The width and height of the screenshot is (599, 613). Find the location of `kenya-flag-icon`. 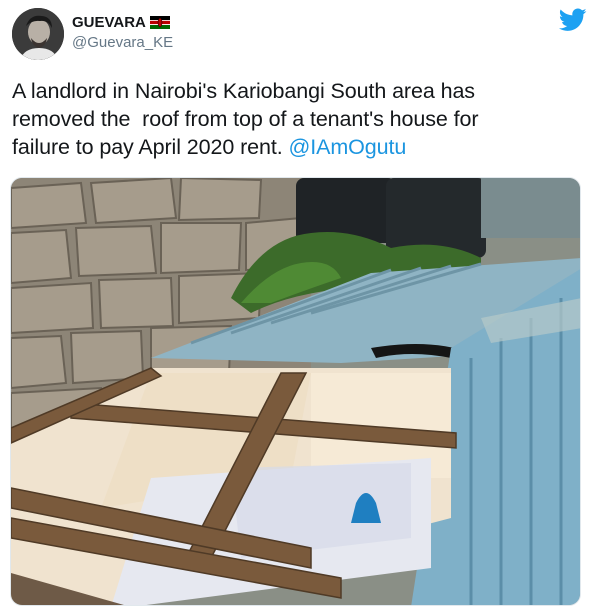

kenya-flag-icon is located at coordinates (159, 22).